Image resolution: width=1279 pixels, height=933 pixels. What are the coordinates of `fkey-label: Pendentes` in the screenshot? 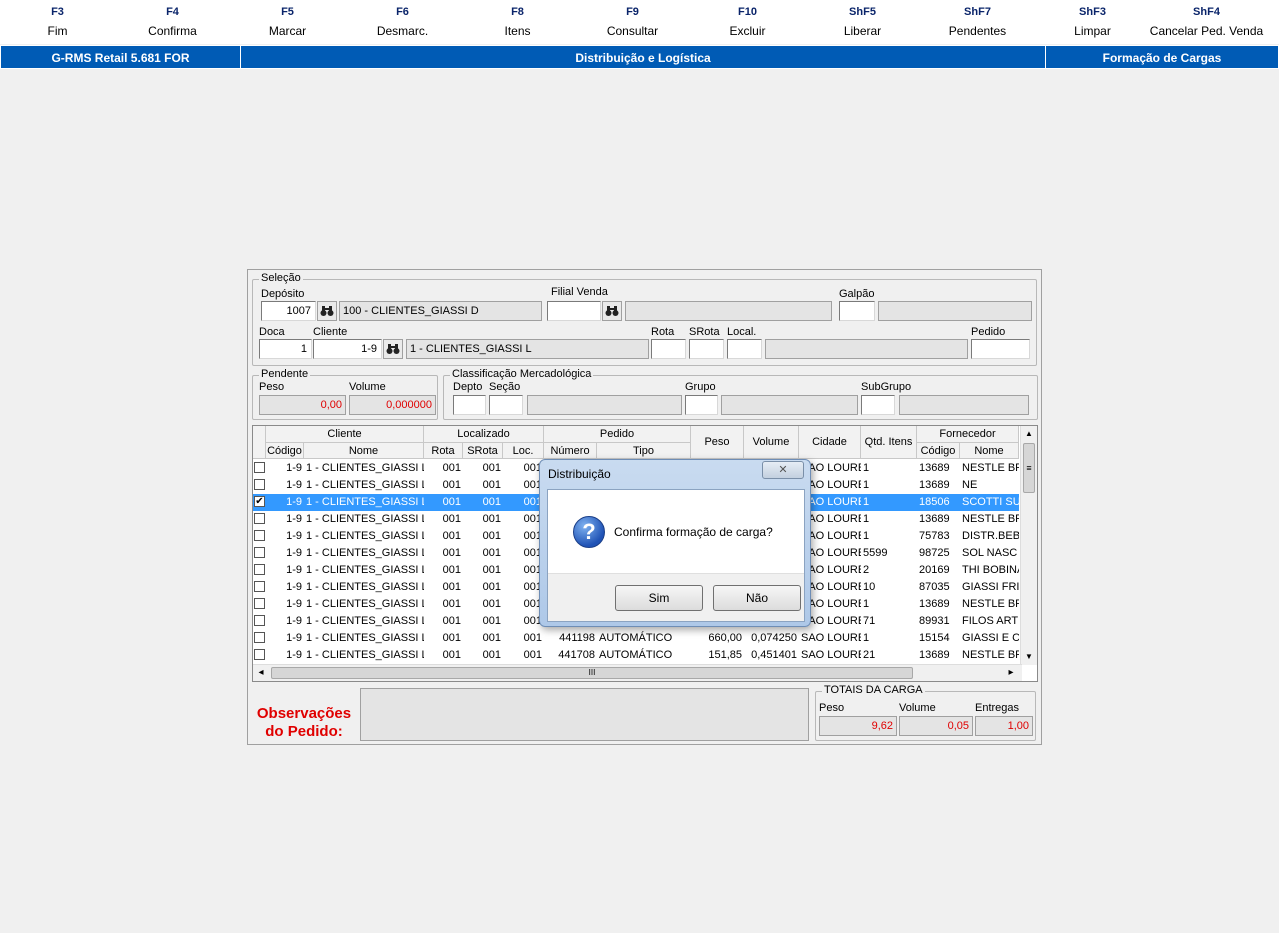 It's located at (977, 31).